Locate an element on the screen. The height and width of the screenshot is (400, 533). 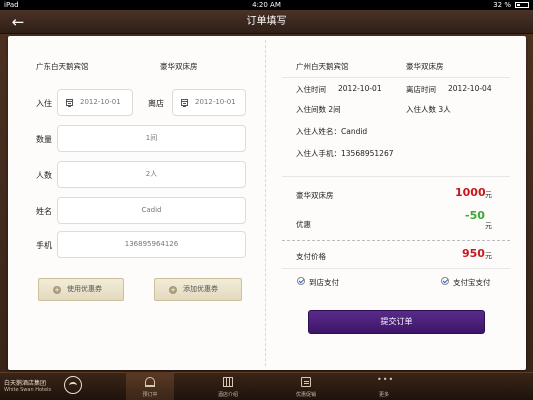
payment-divider is located at coordinates (396, 268).